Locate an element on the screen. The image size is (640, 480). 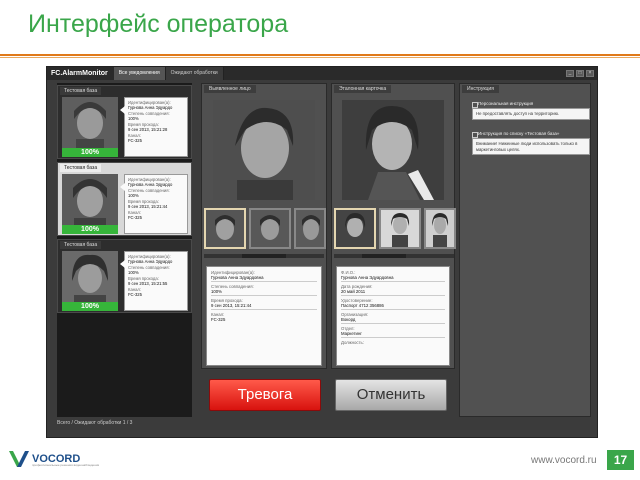
reference-thumbnails is located at coordinates (395, 228).